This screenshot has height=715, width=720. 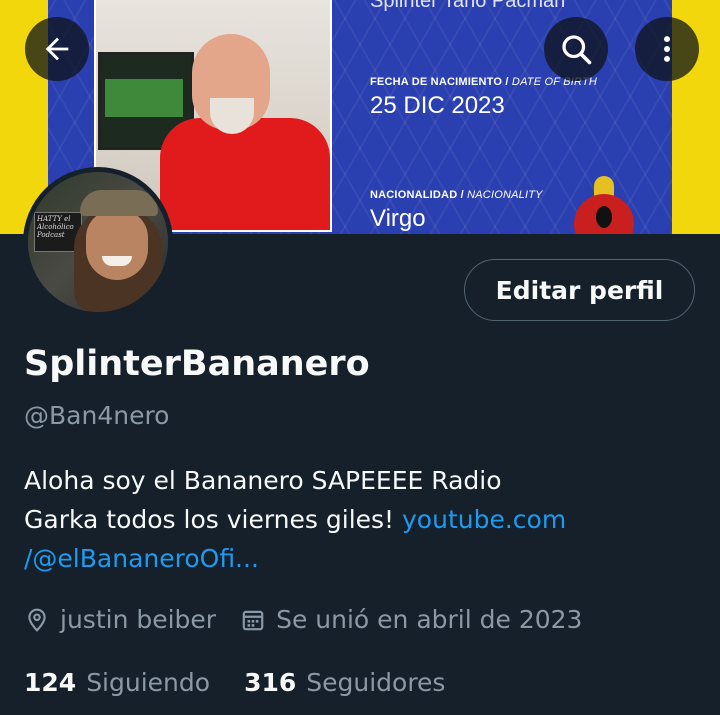 What do you see at coordinates (270, 682) in the screenshot?
I see `followers-count: 316` at bounding box center [270, 682].